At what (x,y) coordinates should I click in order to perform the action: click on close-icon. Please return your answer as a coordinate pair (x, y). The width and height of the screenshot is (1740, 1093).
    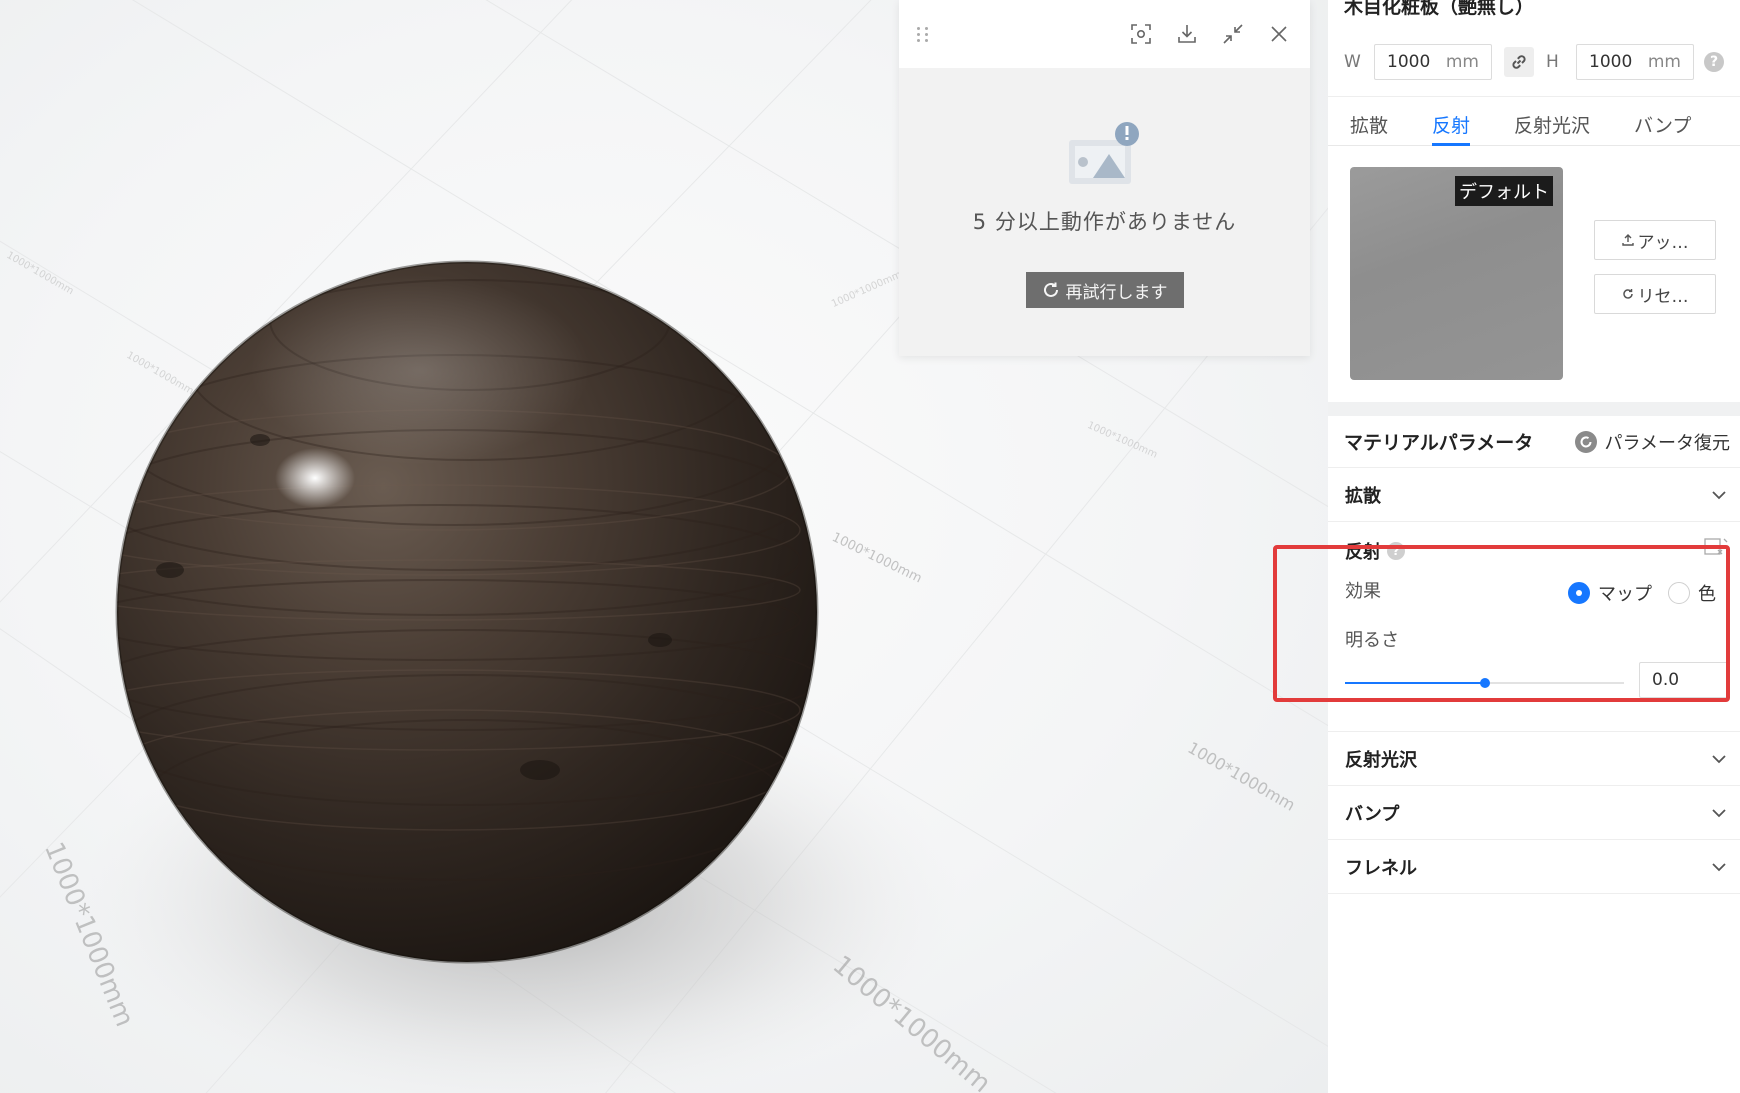
    Looking at the image, I should click on (1279, 34).